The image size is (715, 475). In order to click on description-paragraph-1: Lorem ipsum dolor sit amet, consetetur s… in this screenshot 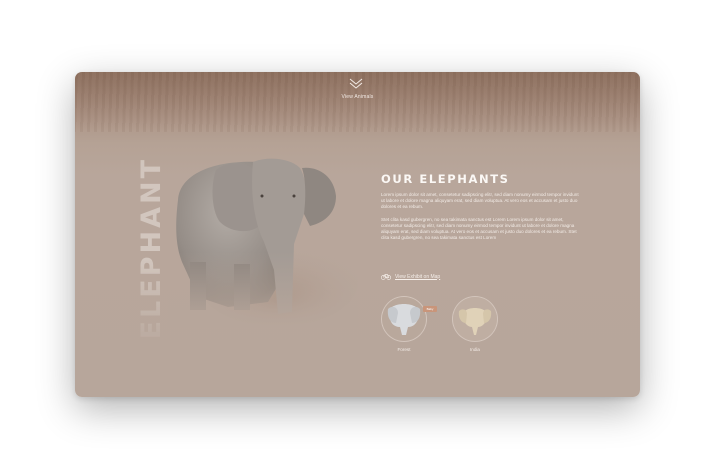, I will do `click(480, 201)`.